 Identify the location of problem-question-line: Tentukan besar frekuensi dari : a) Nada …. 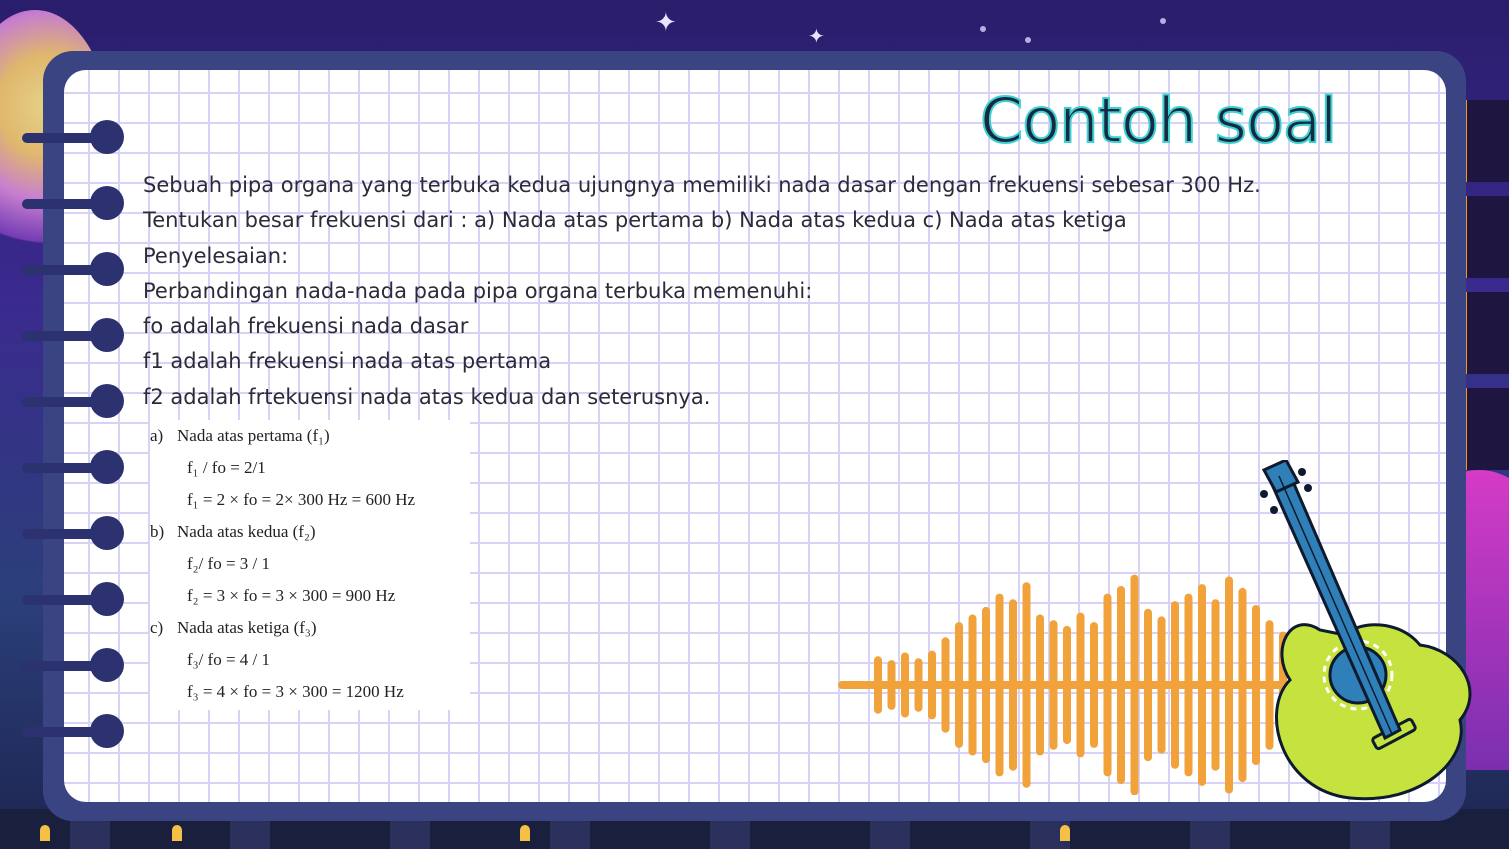
(635, 220).